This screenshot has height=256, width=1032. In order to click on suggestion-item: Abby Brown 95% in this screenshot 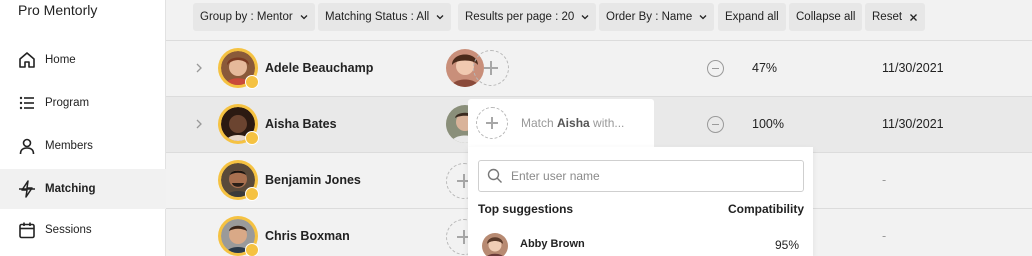, I will do `click(640, 243)`.